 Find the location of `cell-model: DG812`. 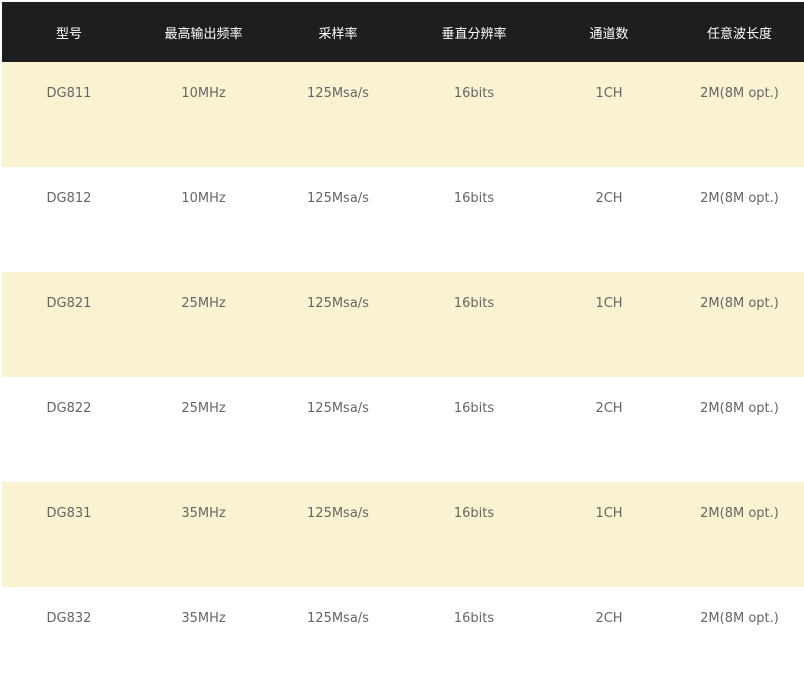

cell-model: DG812 is located at coordinates (69, 198).